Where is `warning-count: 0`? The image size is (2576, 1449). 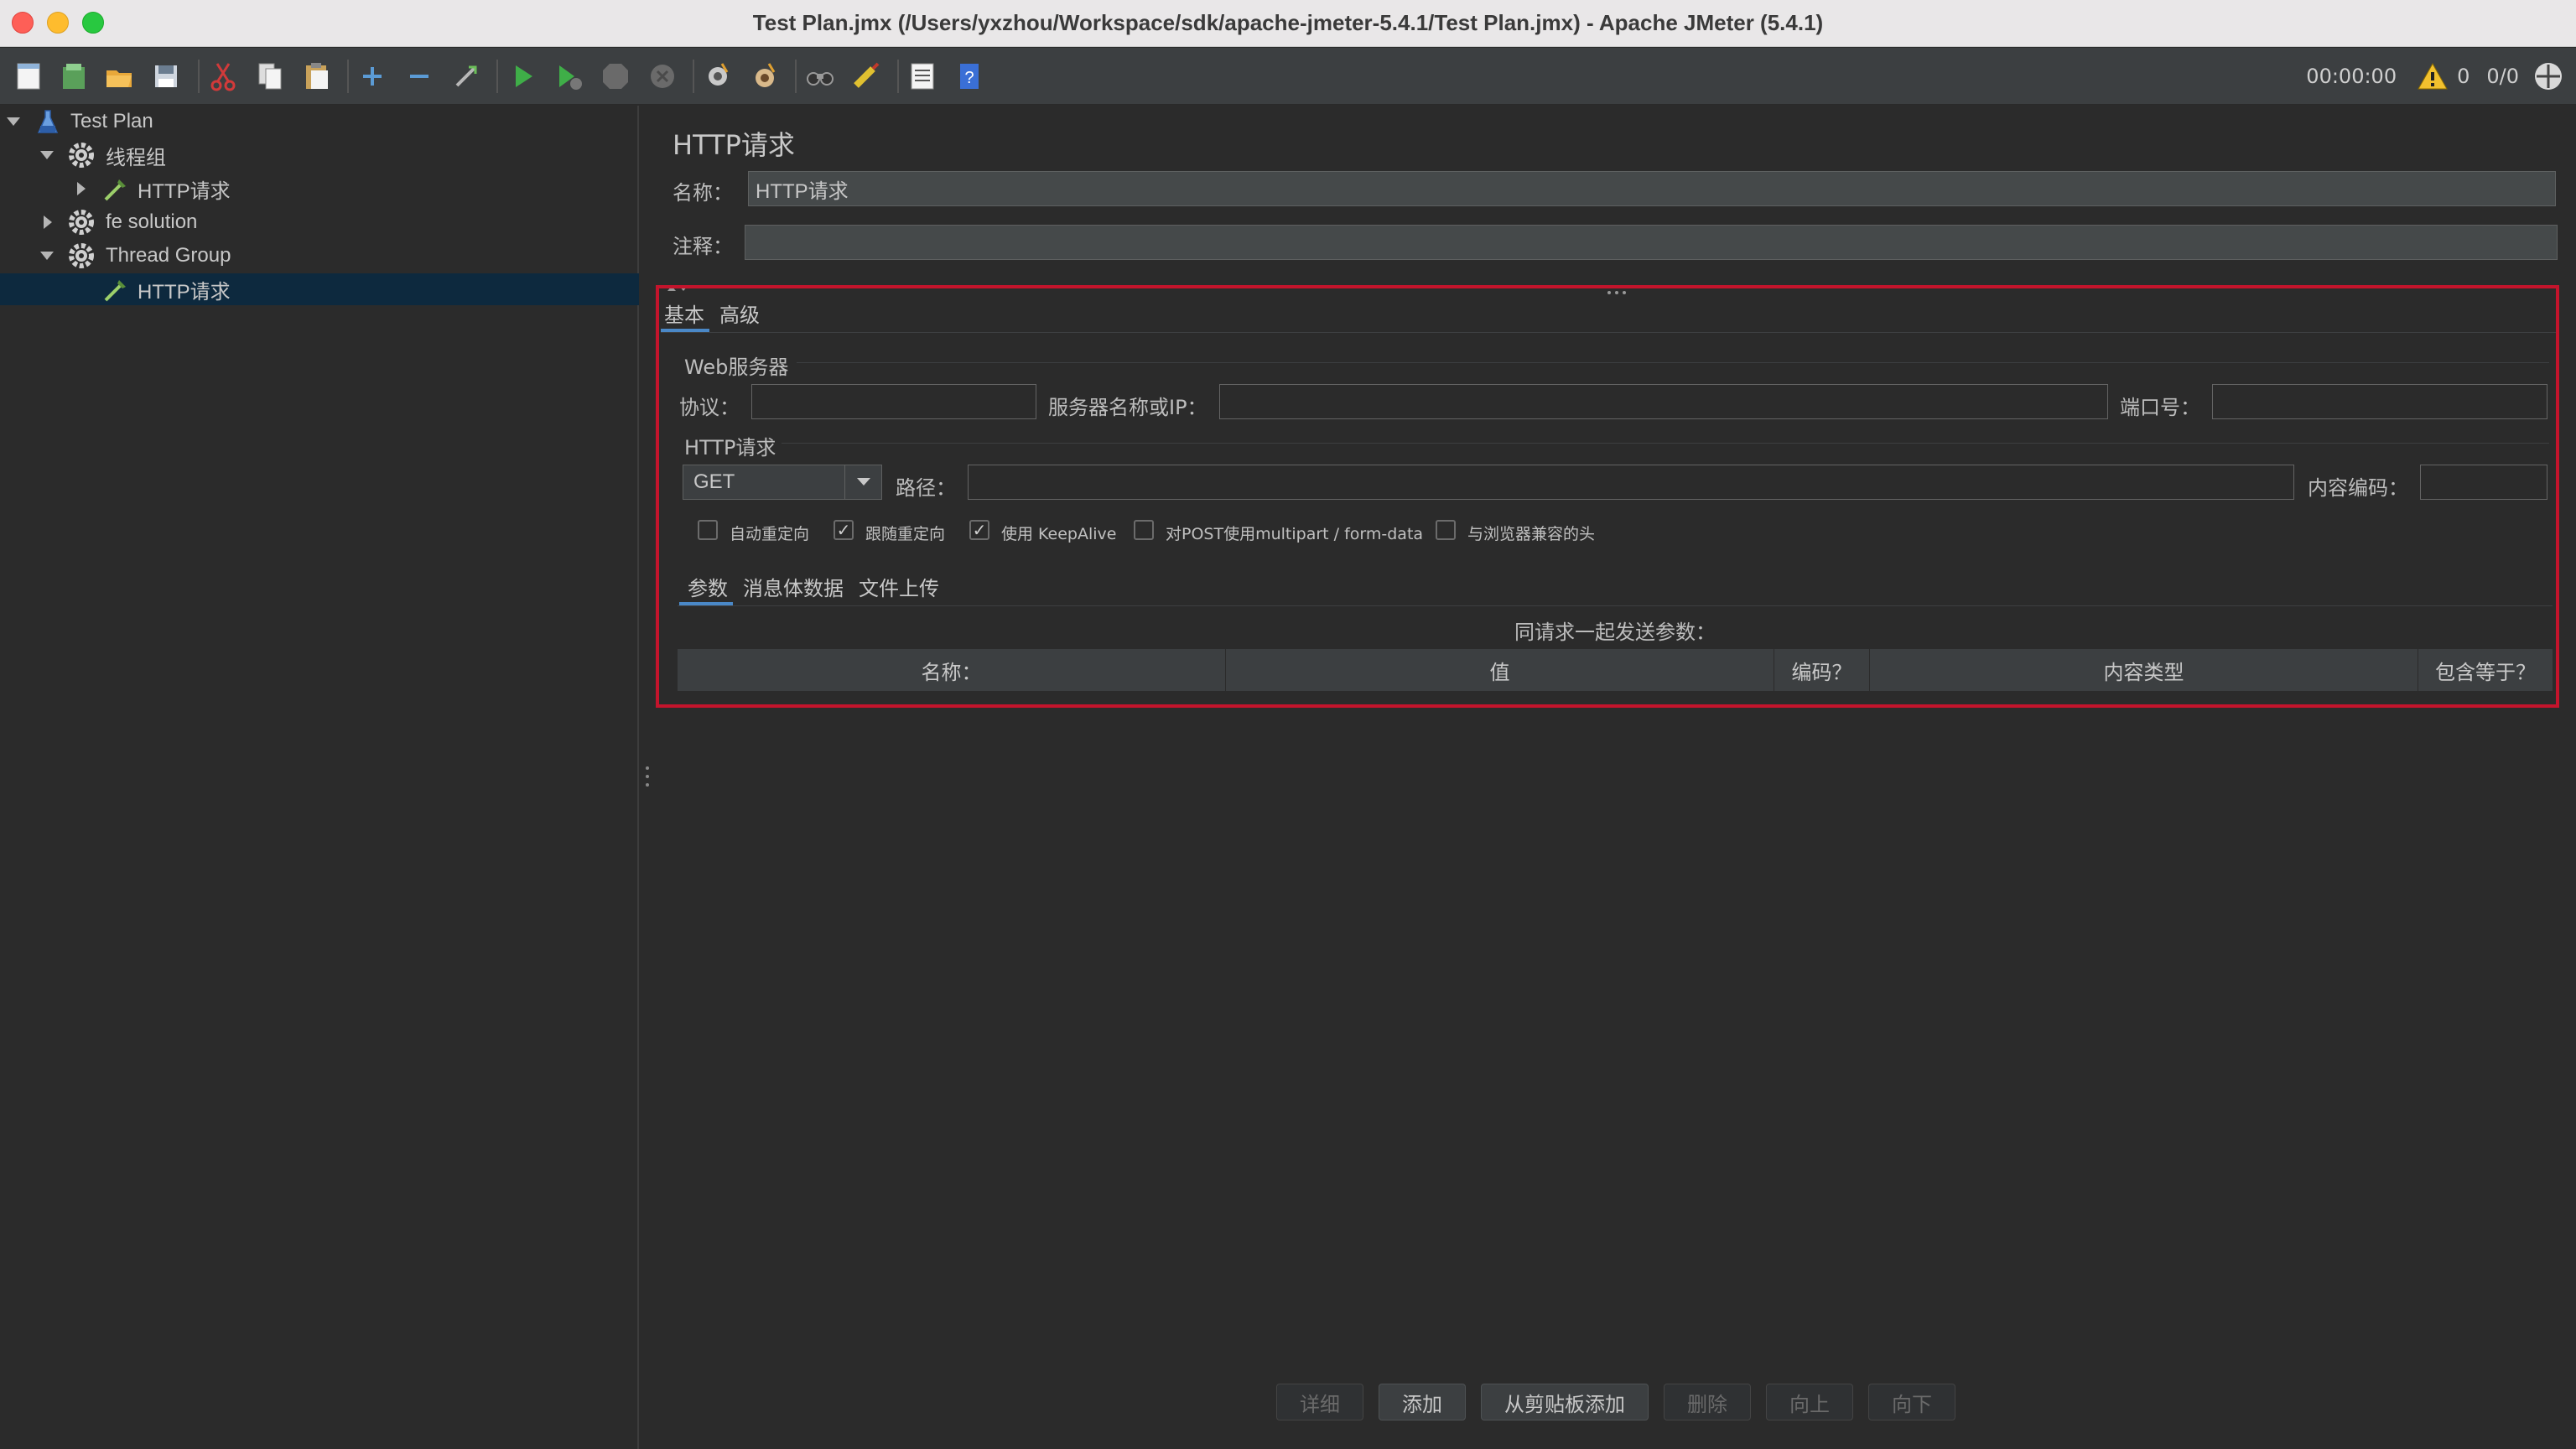 warning-count: 0 is located at coordinates (2463, 76).